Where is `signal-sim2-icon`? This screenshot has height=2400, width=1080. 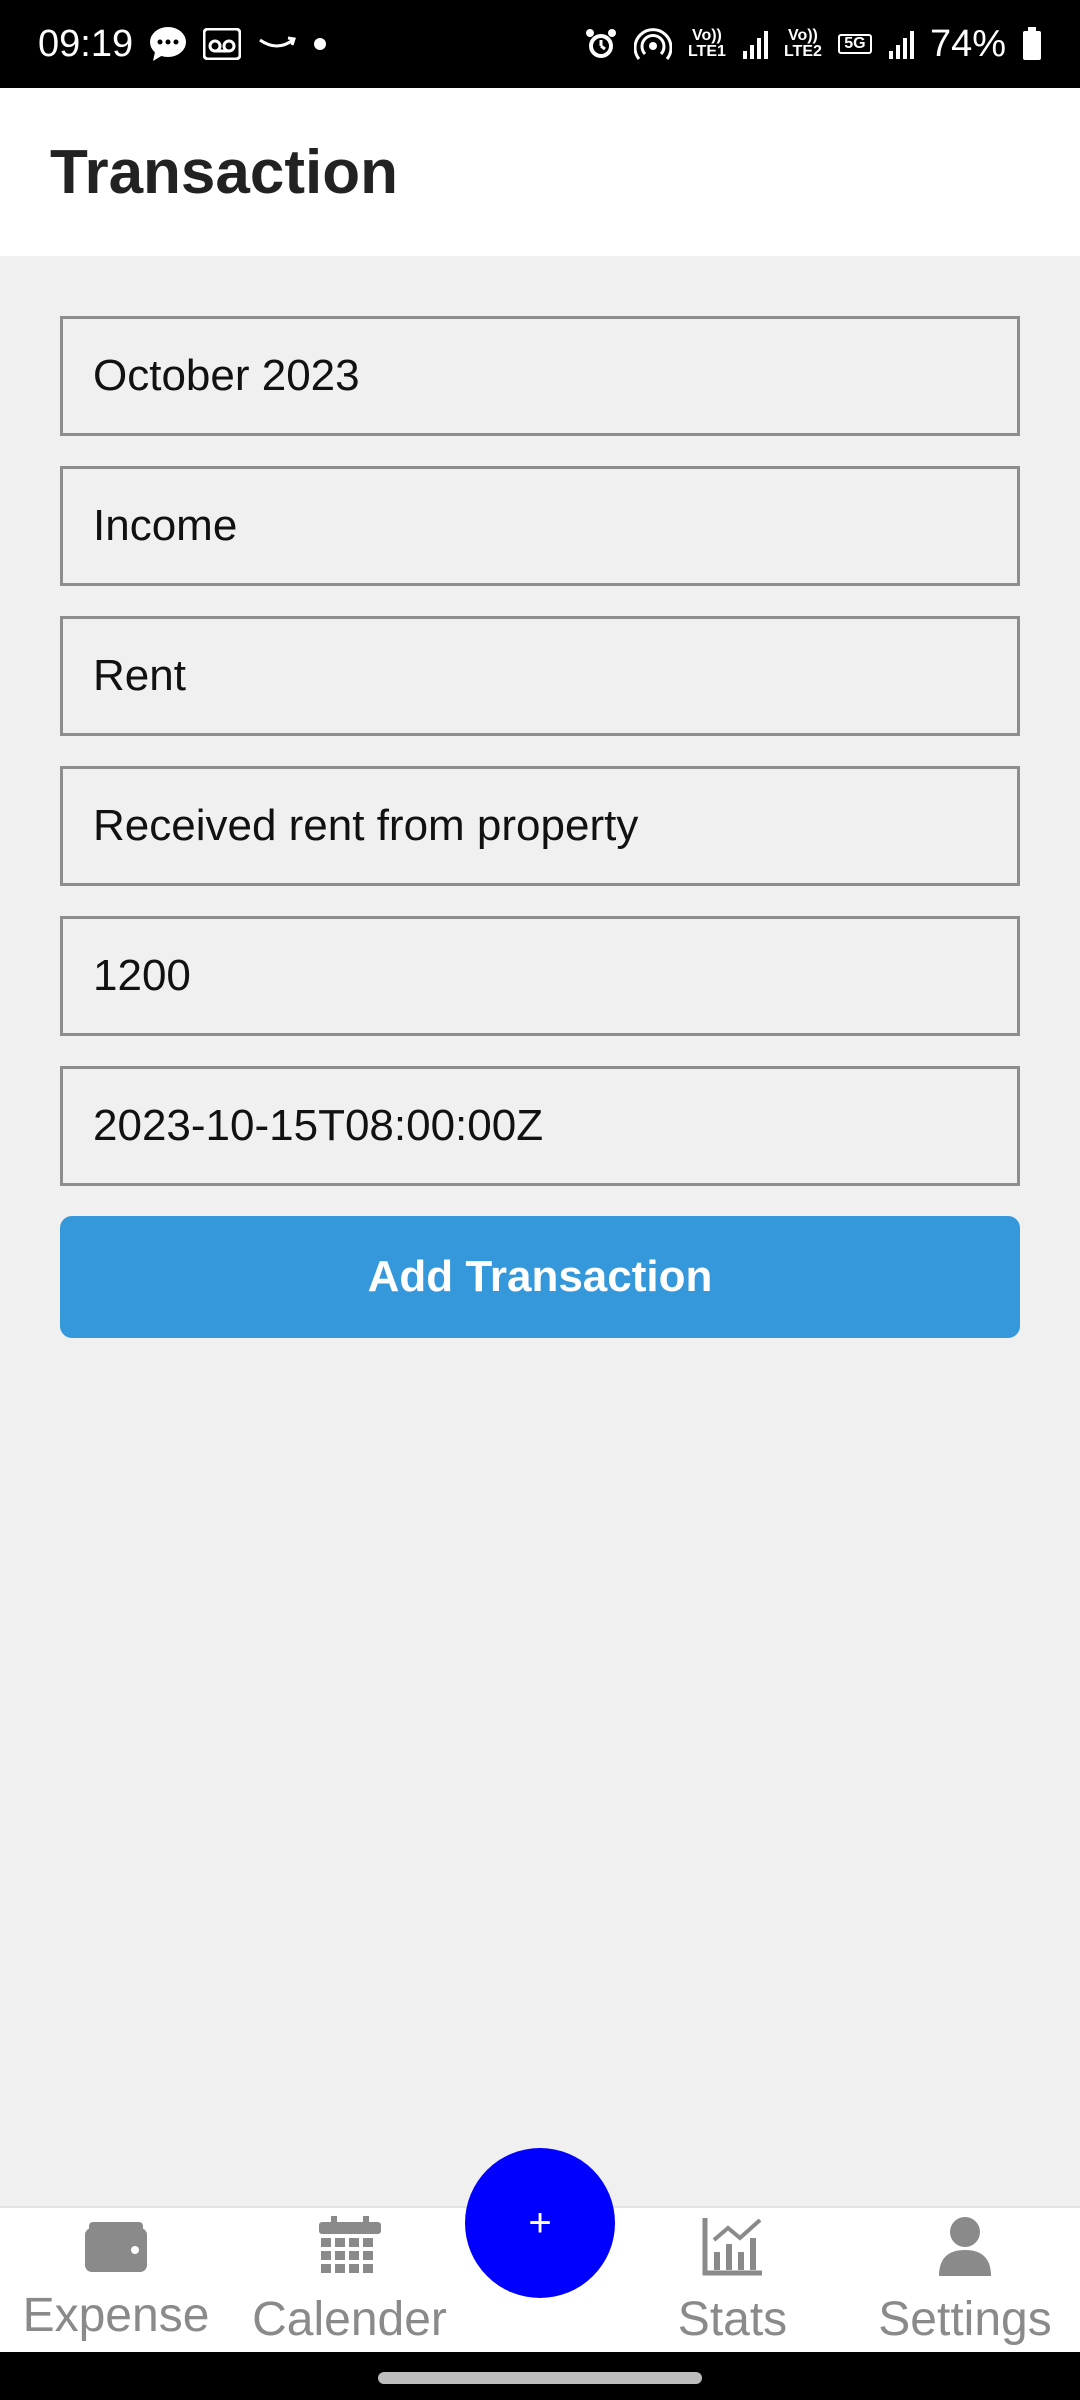 signal-sim2-icon is located at coordinates (901, 44).